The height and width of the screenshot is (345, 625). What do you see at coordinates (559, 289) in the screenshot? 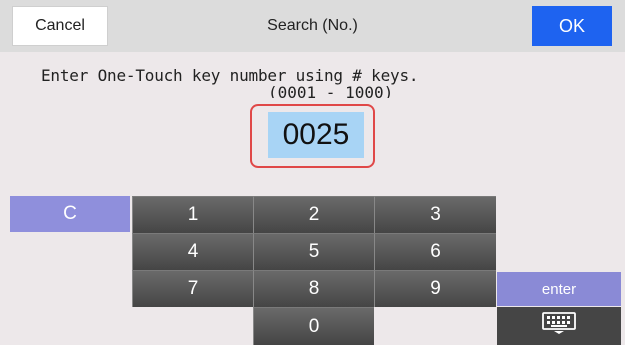
I see `enter-key: enter` at bounding box center [559, 289].